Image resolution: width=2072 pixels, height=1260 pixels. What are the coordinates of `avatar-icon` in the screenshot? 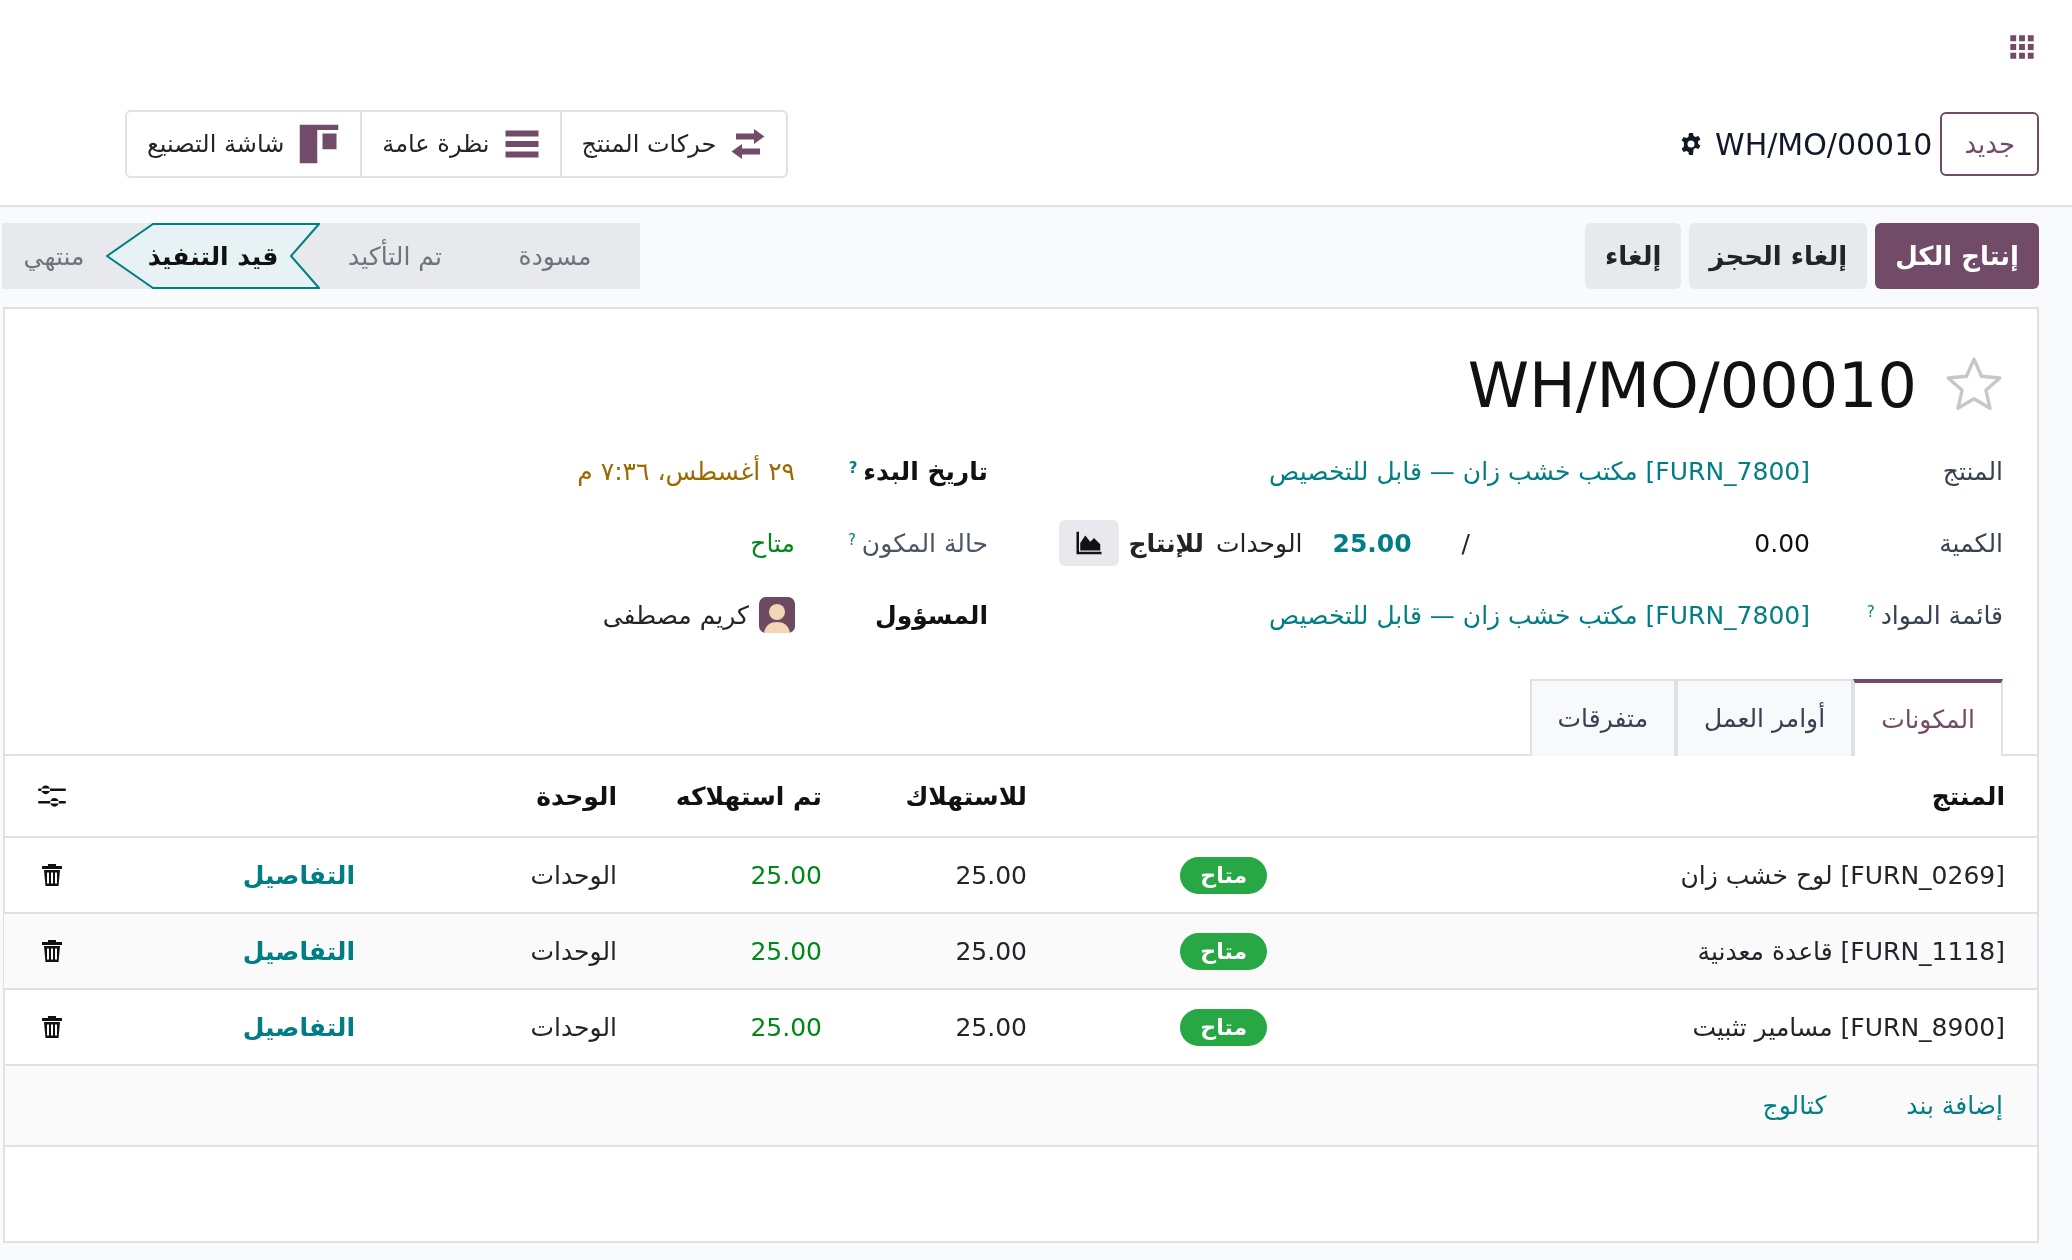 It's located at (777, 615).